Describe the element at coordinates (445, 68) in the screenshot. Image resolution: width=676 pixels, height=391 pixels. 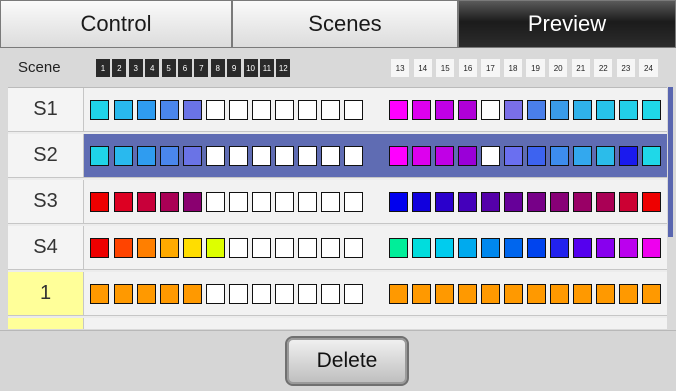
I see `channel-number: 15` at that location.